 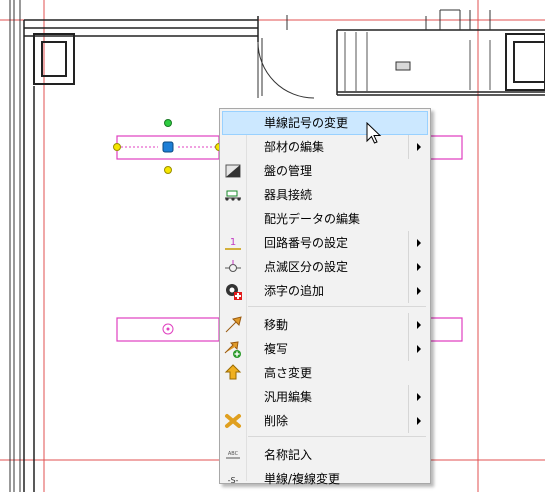 What do you see at coordinates (233, 421) in the screenshot?
I see `delete-icon` at bounding box center [233, 421].